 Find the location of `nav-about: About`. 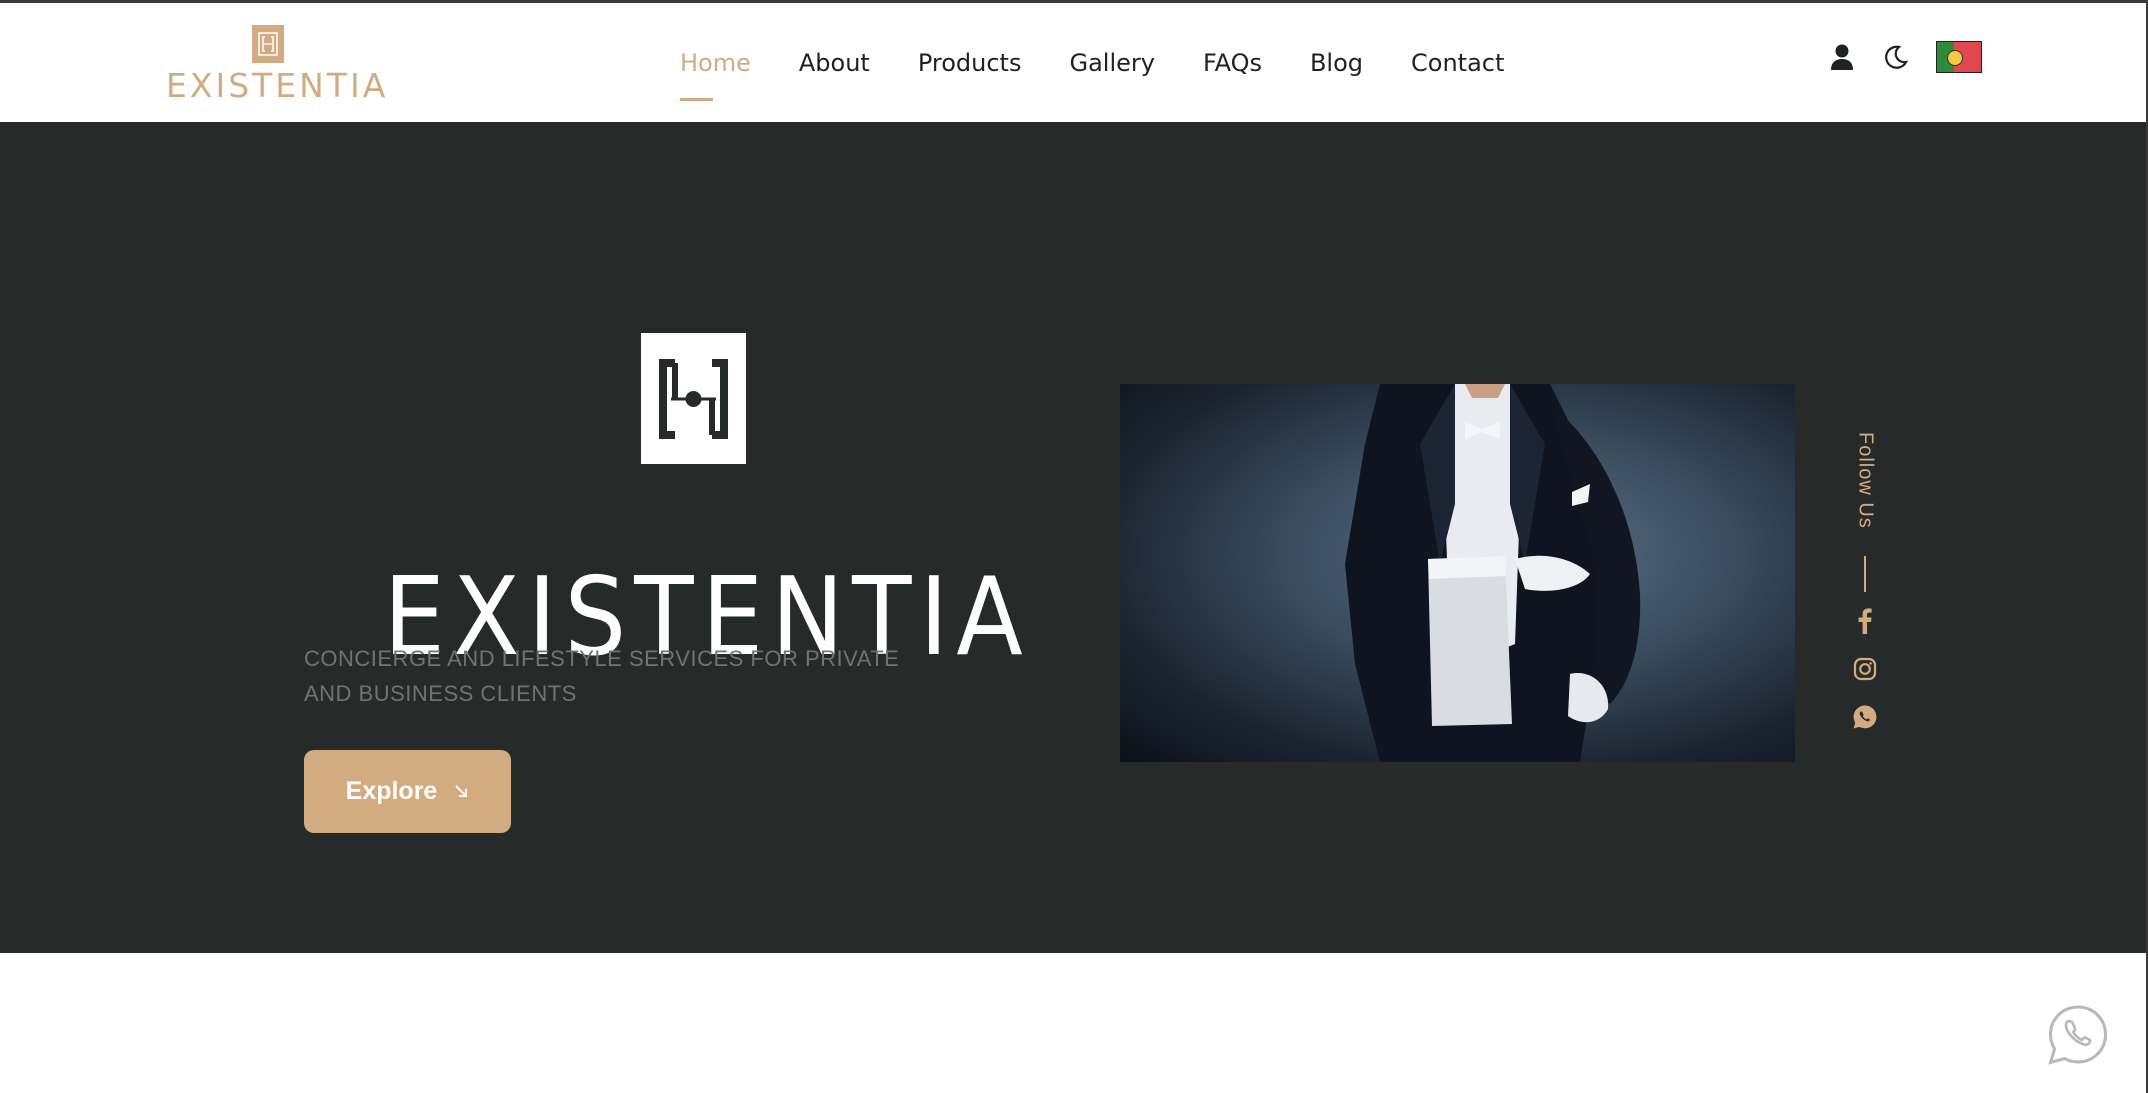

nav-about: About is located at coordinates (834, 67).